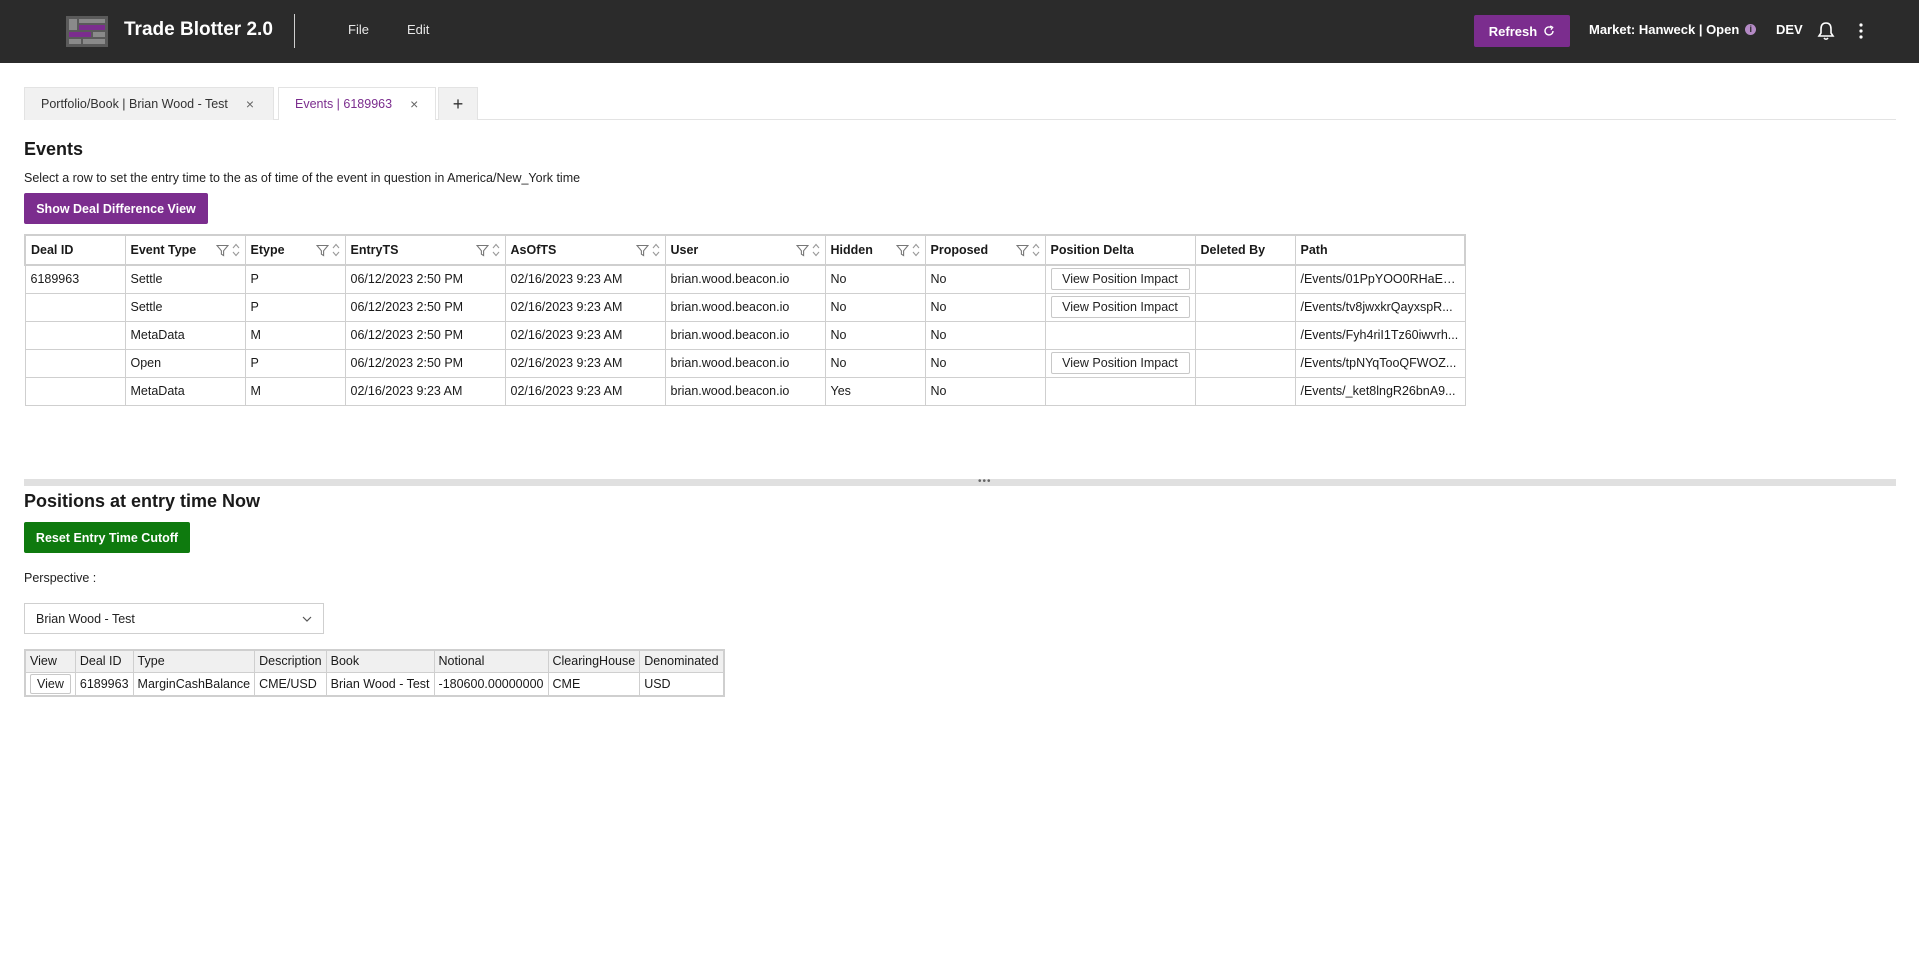  What do you see at coordinates (491, 661) in the screenshot?
I see `column-header: Notional` at bounding box center [491, 661].